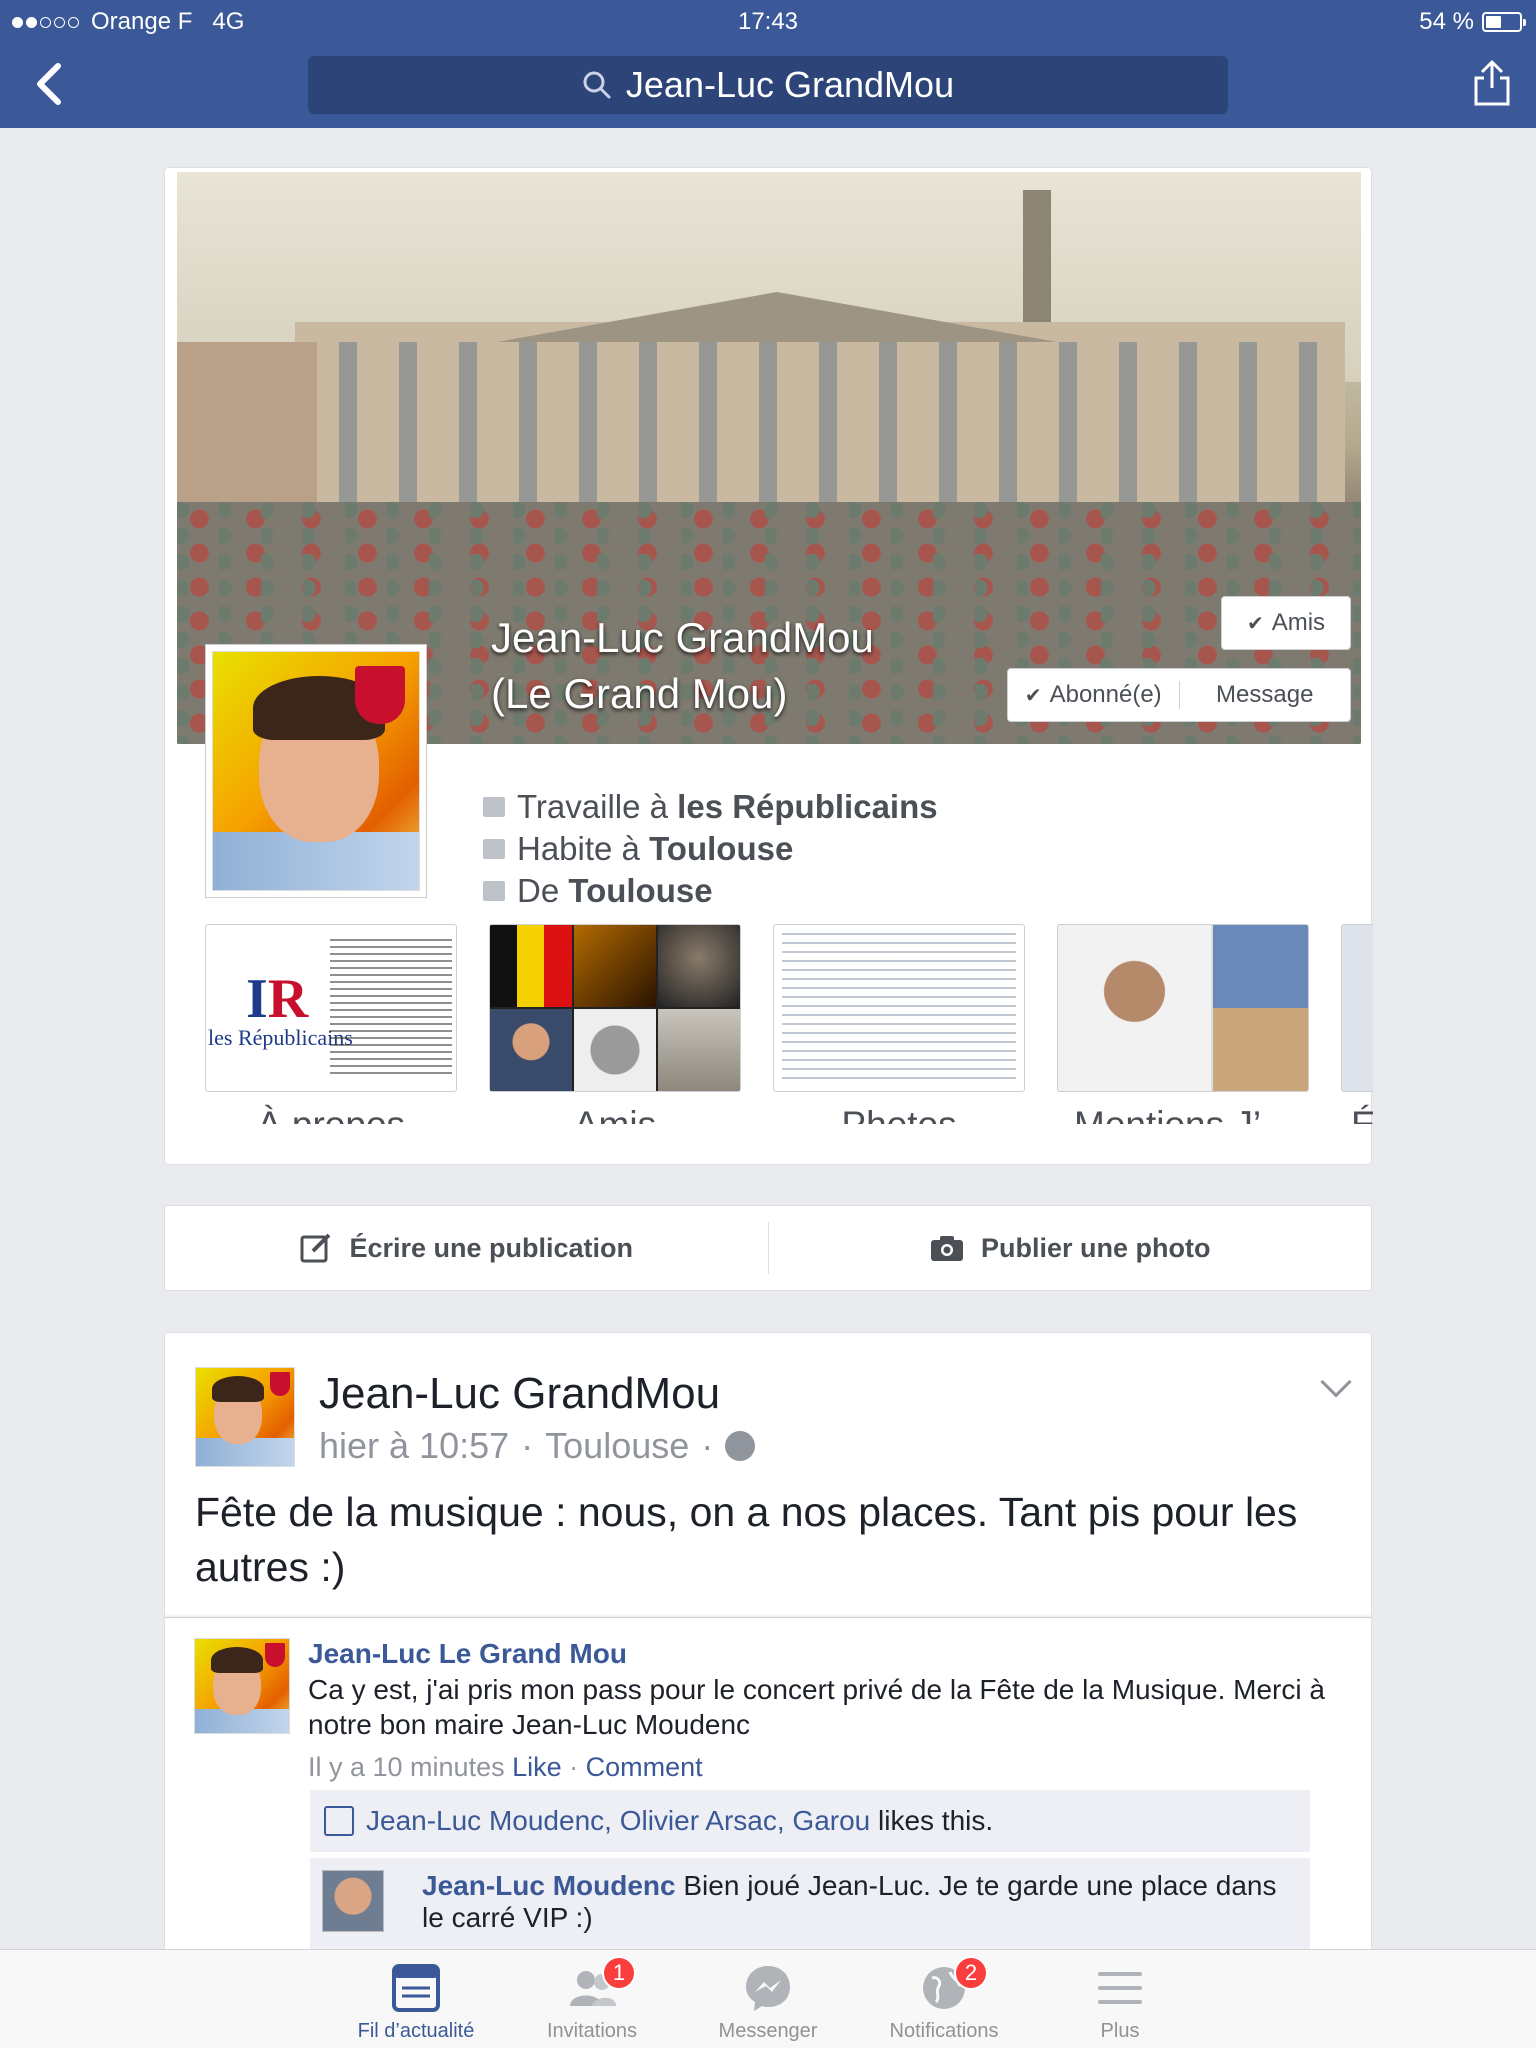 This screenshot has width=1536, height=2048. I want to click on home-icon, so click(494, 891).